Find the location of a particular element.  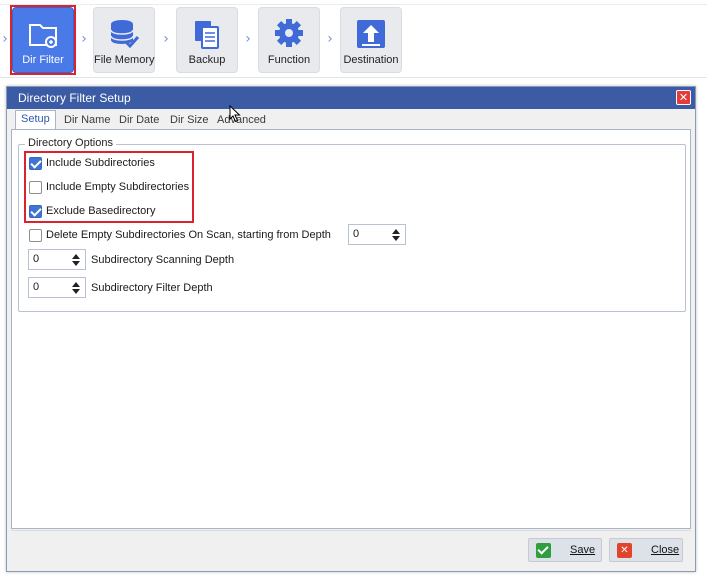

database-icon is located at coordinates (125, 34).